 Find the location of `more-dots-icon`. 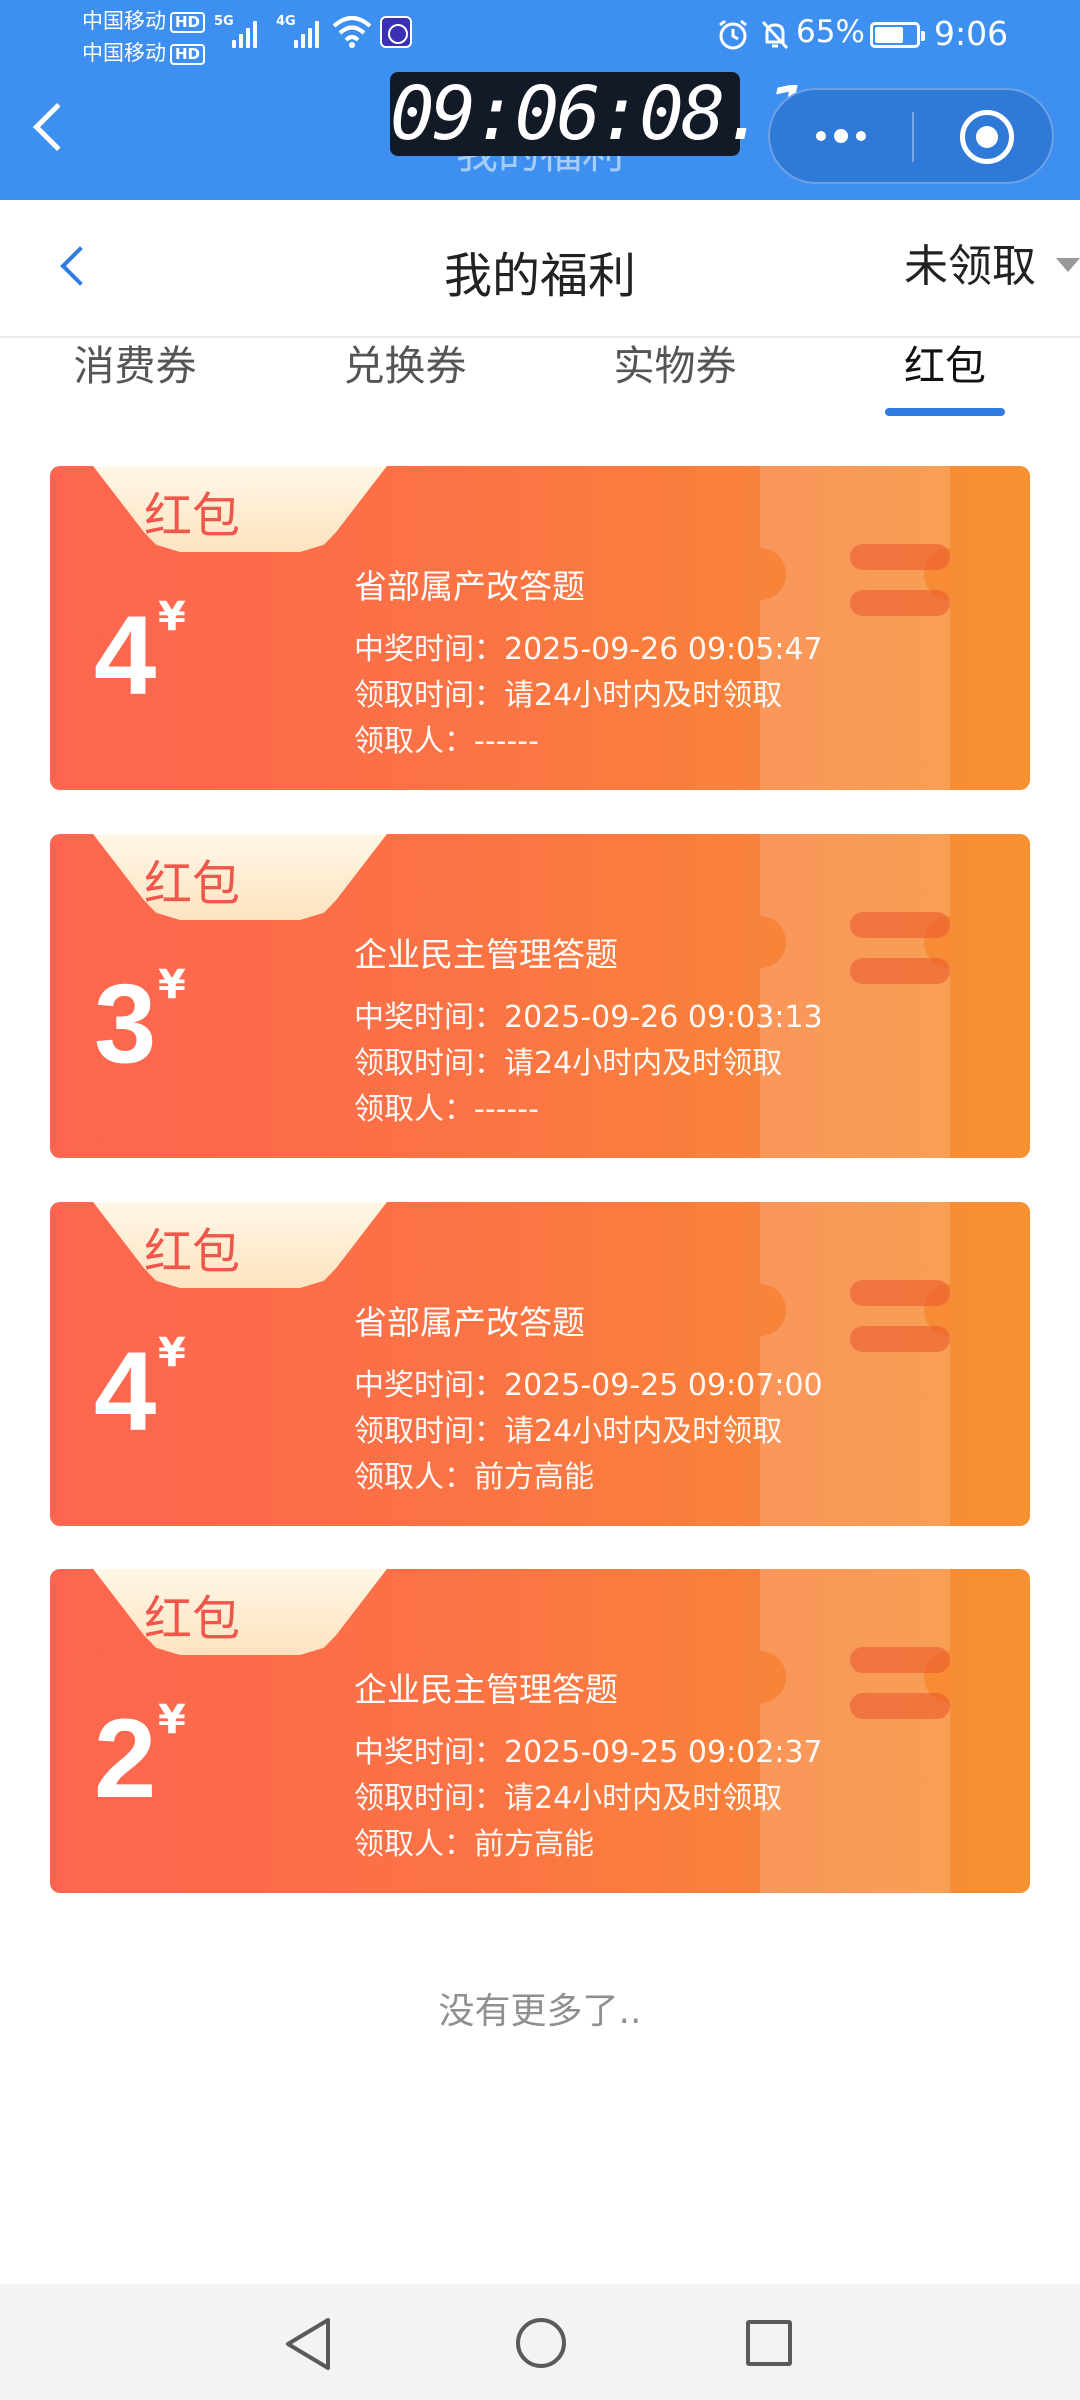

more-dots-icon is located at coordinates (841, 136).